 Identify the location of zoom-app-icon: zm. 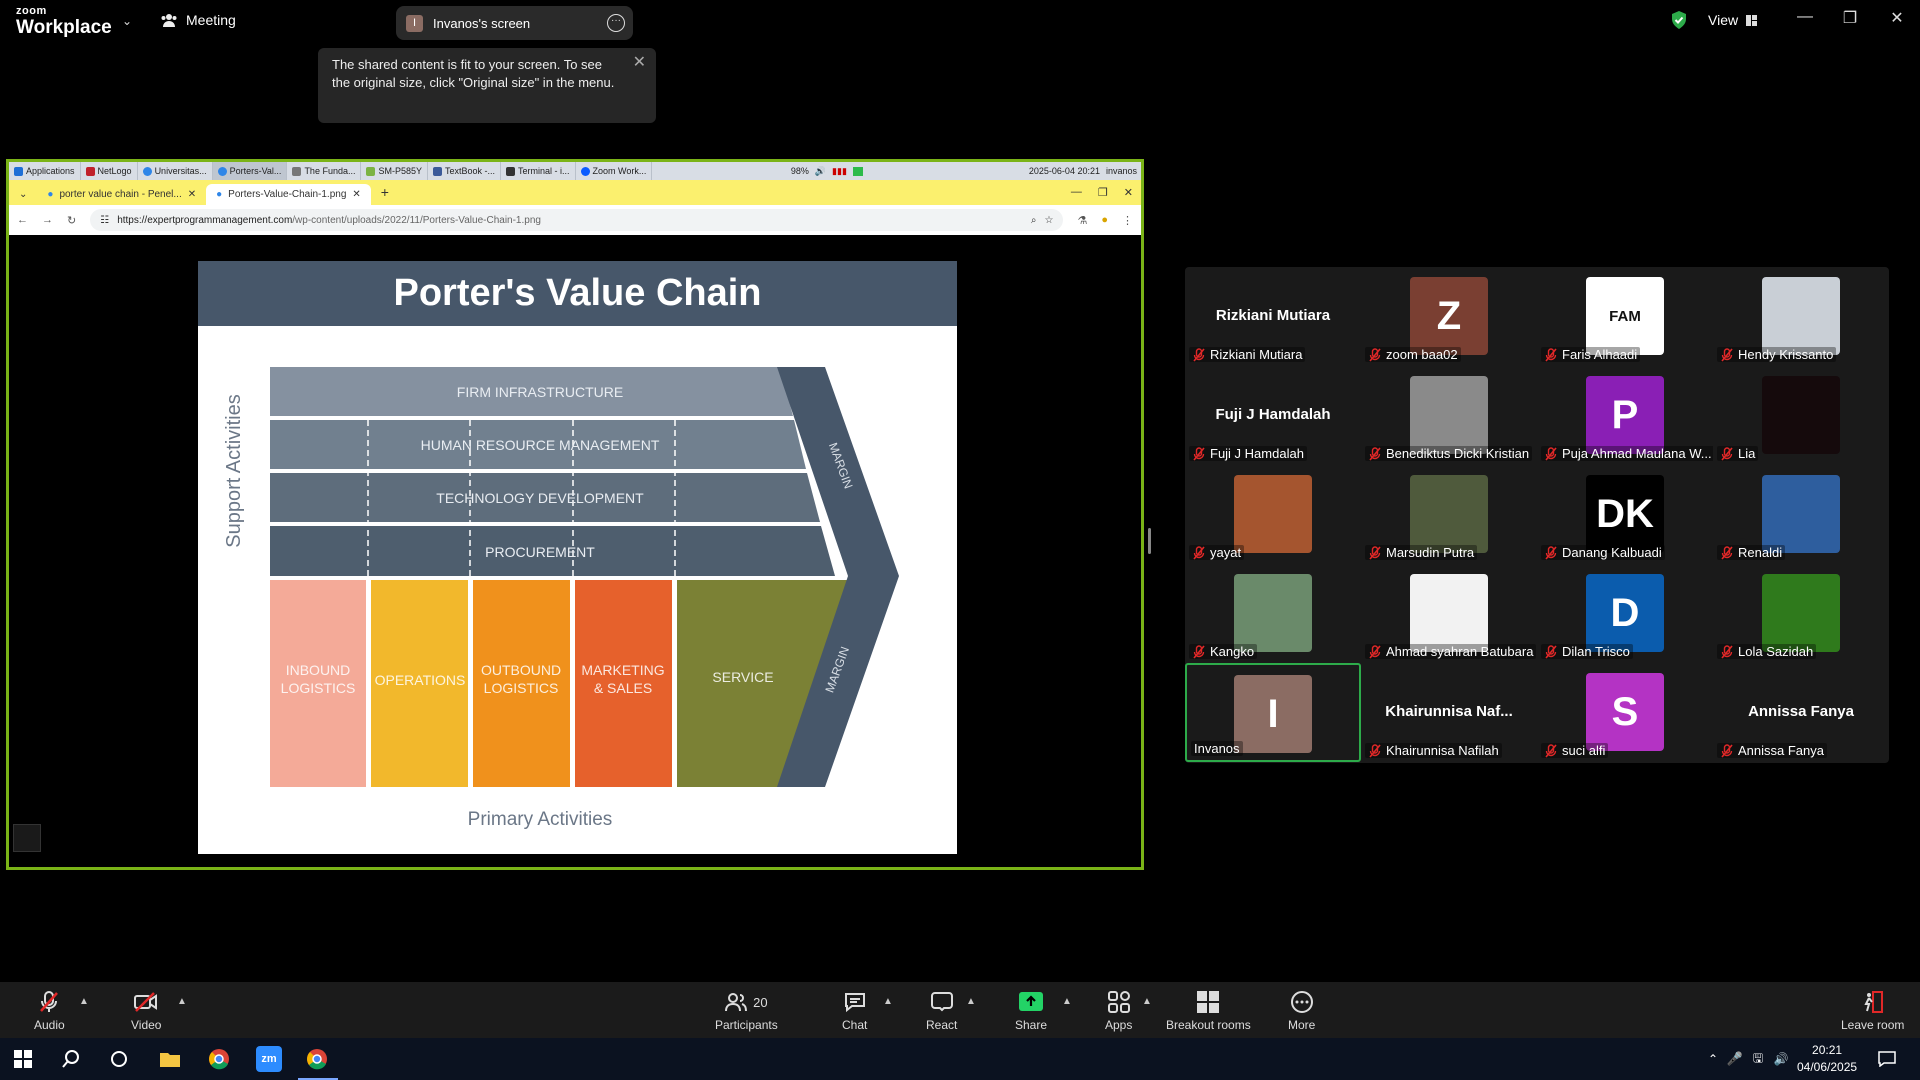
(269, 1059).